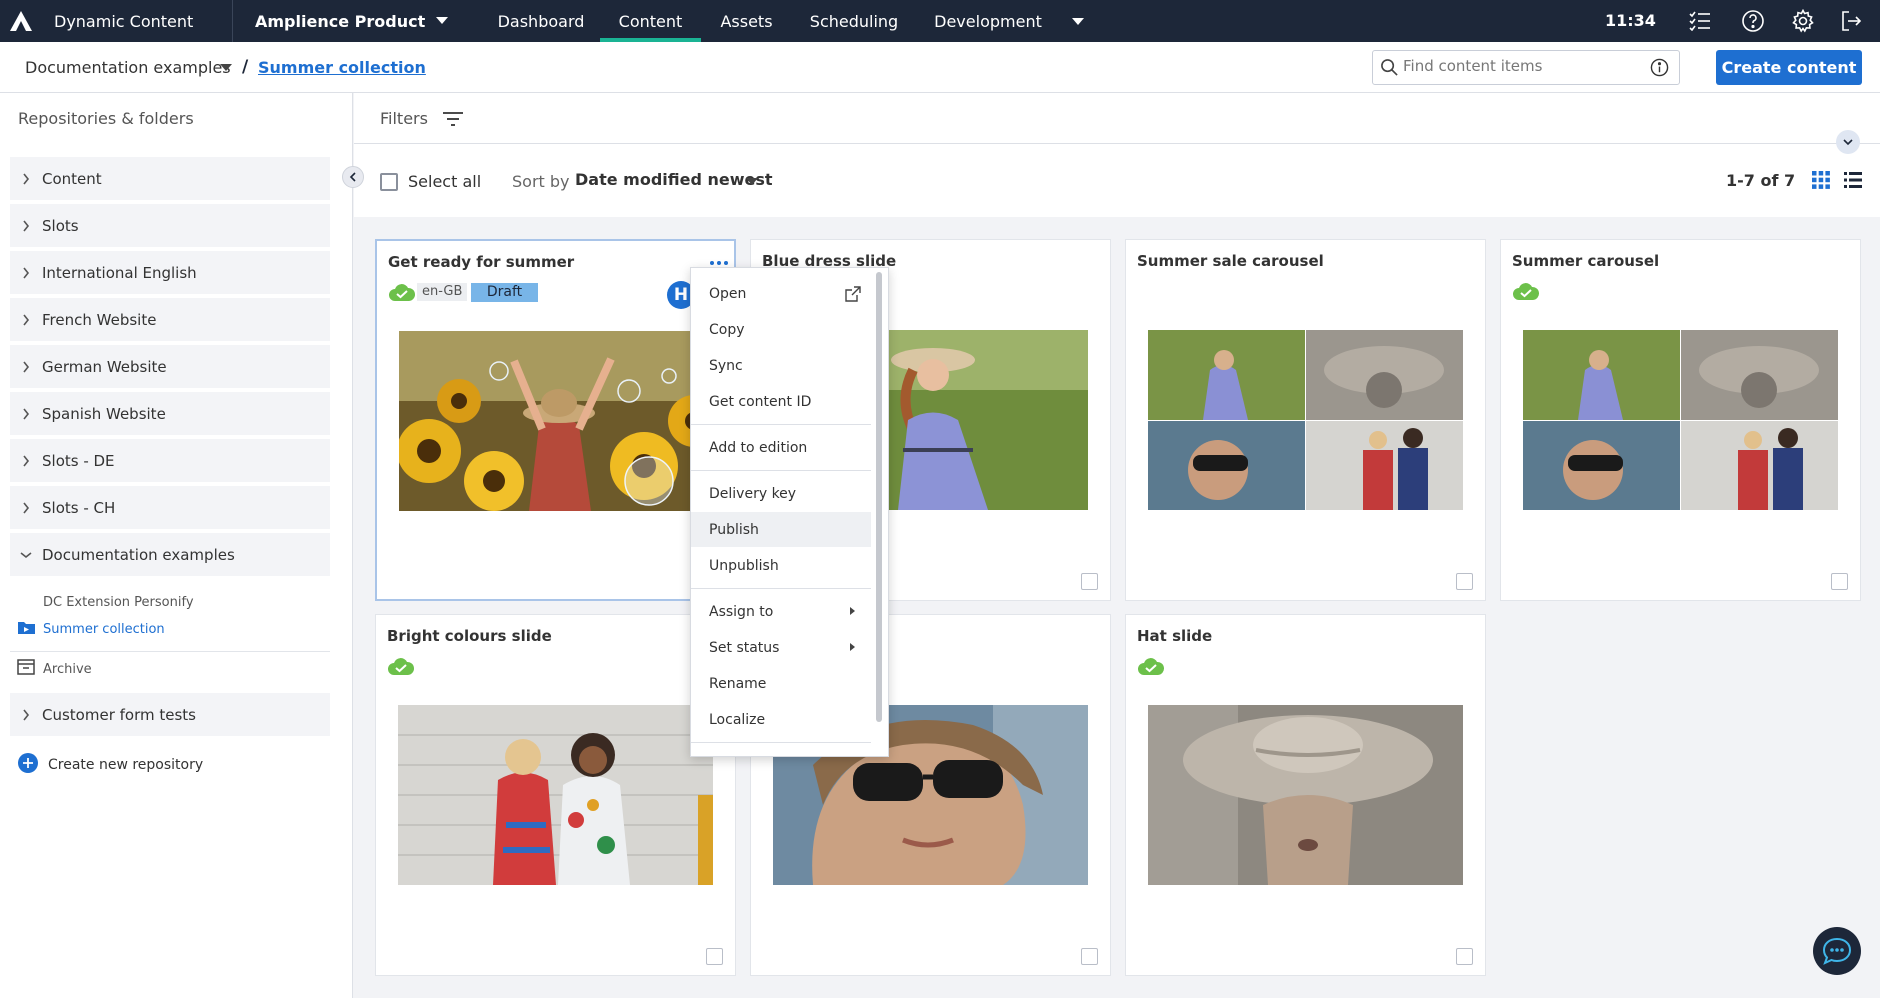  Describe the element at coordinates (445, 181) in the screenshot. I see `select-all-label: Select all` at that location.